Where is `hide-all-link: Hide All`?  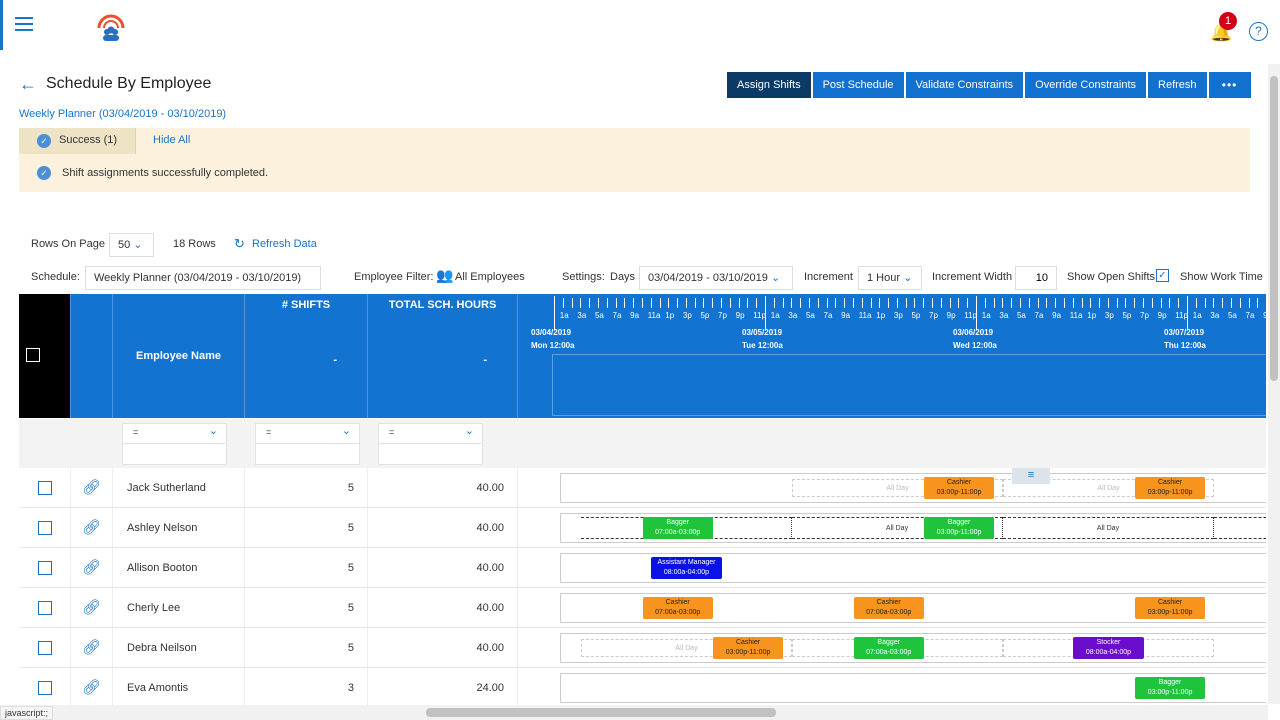 hide-all-link: Hide All is located at coordinates (171, 140).